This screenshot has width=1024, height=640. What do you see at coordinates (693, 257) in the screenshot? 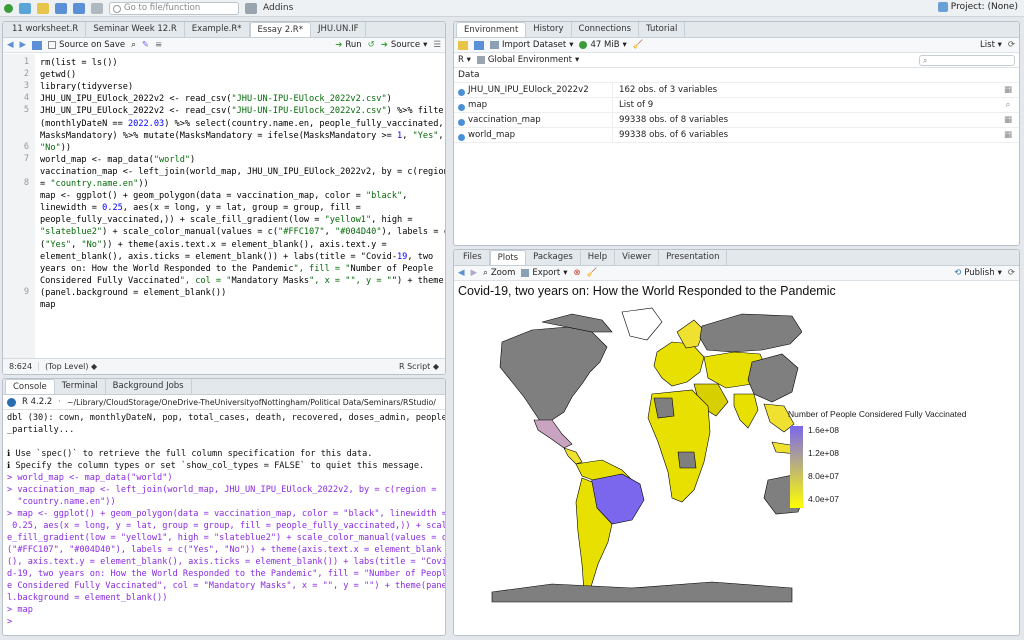
I see `plot-tab-presentation: Presentation` at bounding box center [693, 257].